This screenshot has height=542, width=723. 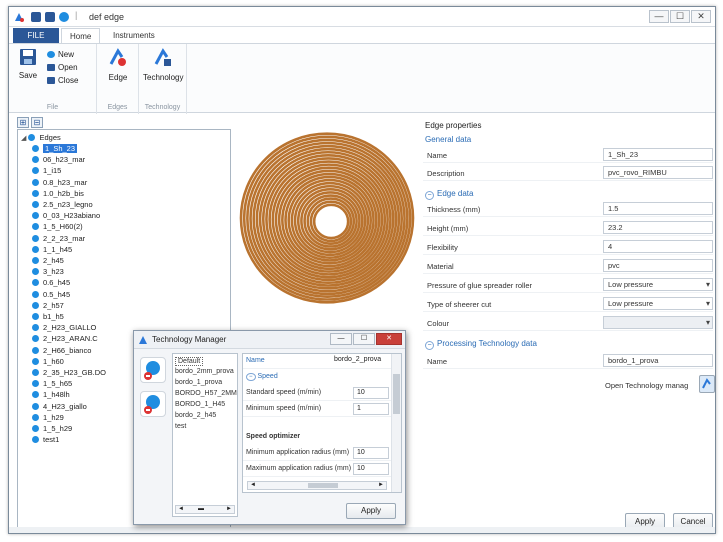 I want to click on tree-item: b1_h5, so click(x=48, y=316).